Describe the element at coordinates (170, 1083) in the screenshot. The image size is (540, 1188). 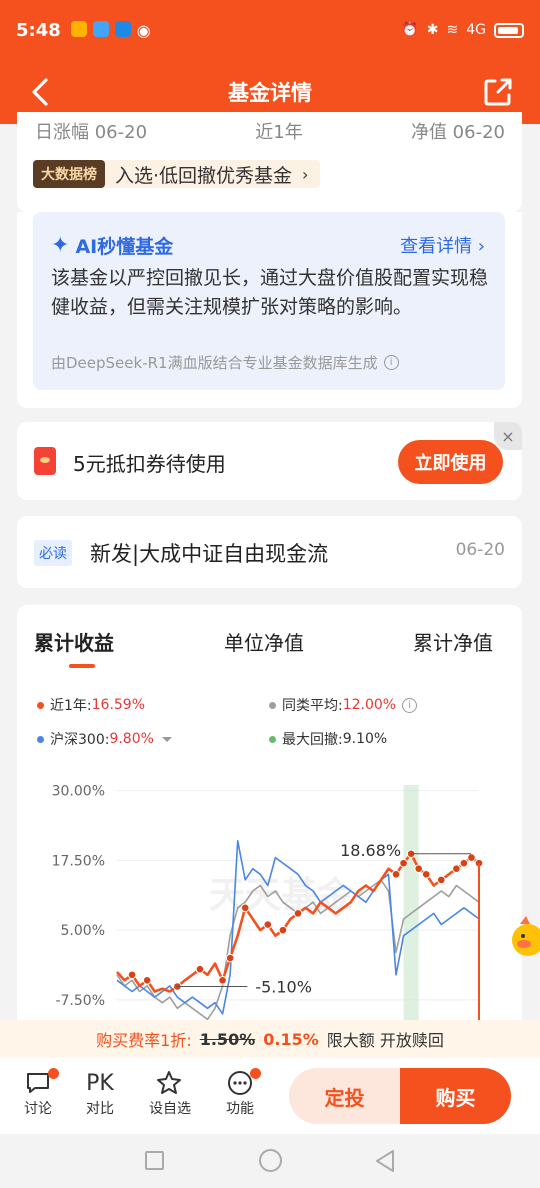
I see `star-plus-icon` at that location.